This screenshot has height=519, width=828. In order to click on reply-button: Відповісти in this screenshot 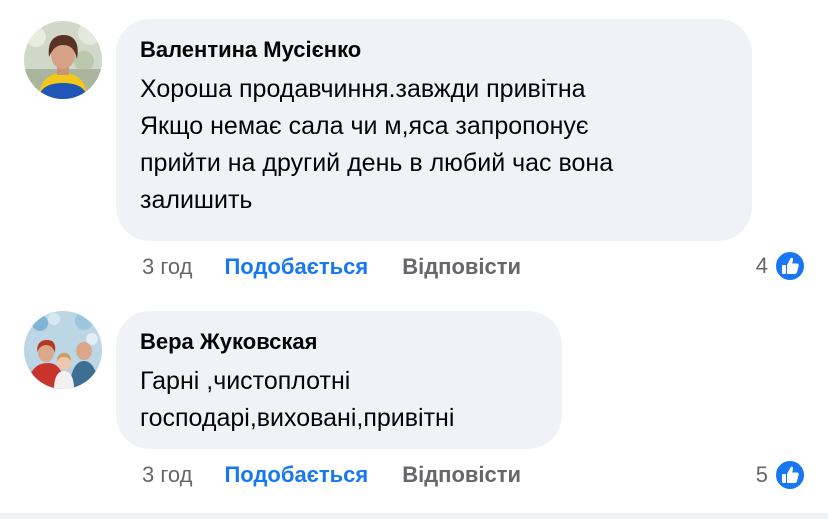, I will do `click(461, 475)`.